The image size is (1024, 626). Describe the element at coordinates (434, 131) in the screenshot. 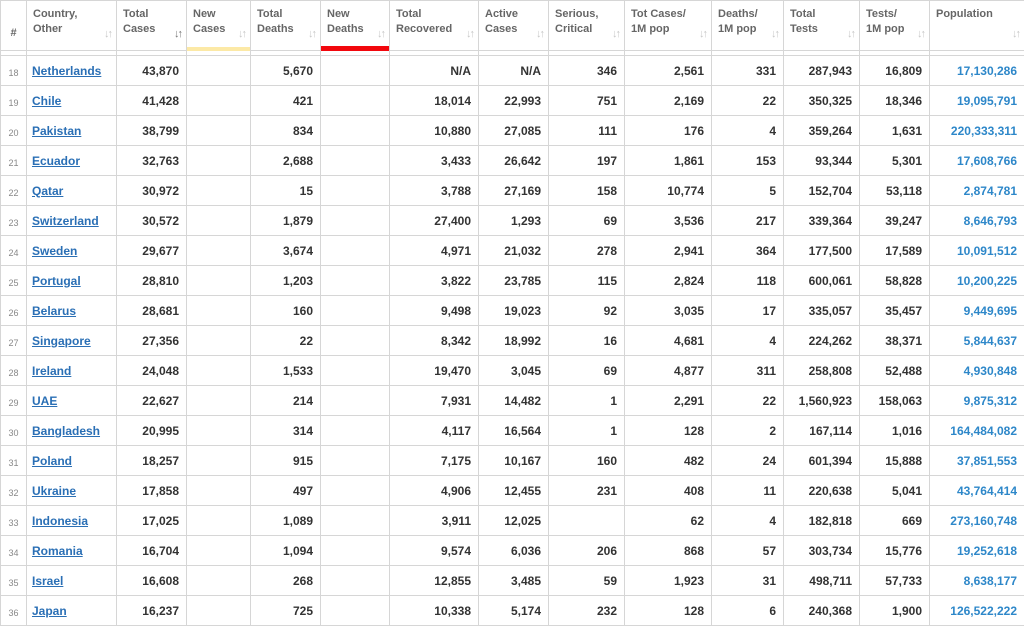

I see `cell-total-recovered: 10,880` at that location.